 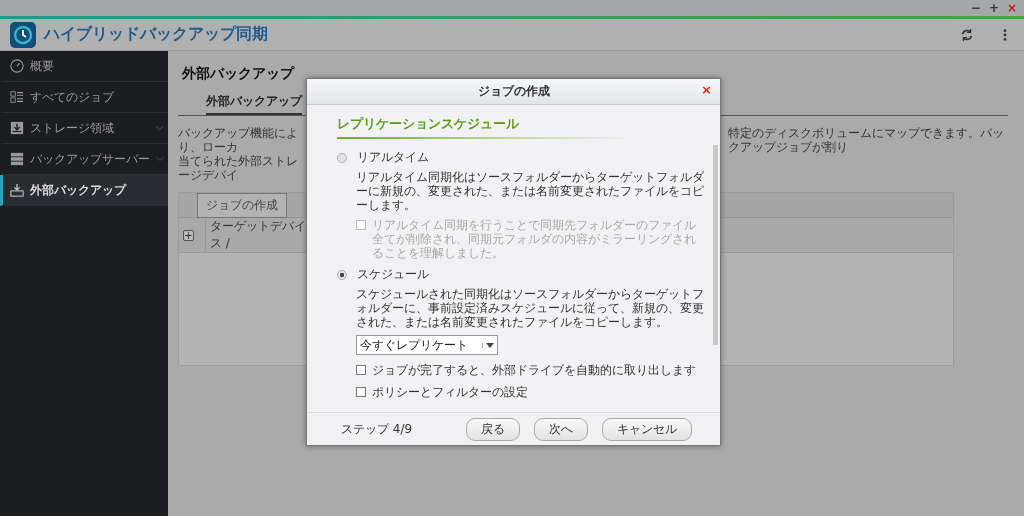 What do you see at coordinates (17, 190) in the screenshot?
I see `external-drive-icon` at bounding box center [17, 190].